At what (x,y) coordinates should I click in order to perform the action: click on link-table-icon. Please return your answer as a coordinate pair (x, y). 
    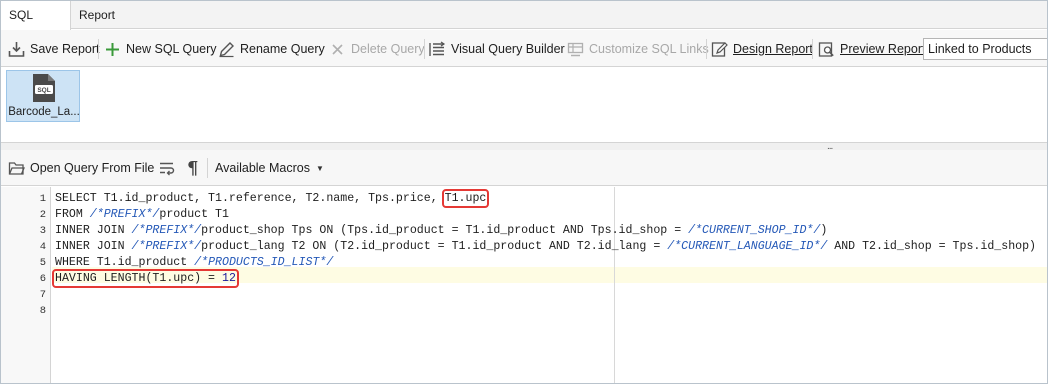
    Looking at the image, I should click on (575, 49).